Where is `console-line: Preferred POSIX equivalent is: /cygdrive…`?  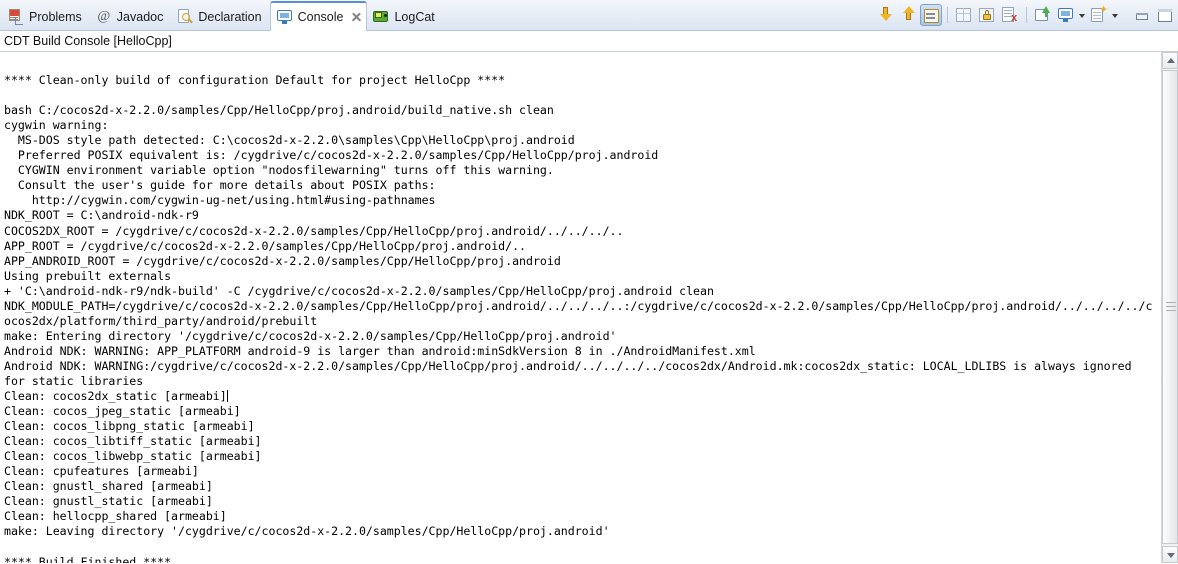 console-line: Preferred POSIX equivalent is: /cygdrive… is located at coordinates (331, 155).